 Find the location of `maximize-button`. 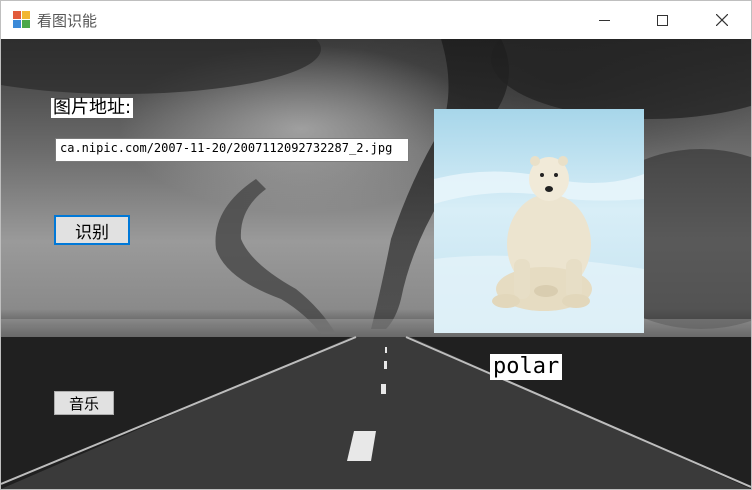

maximize-button is located at coordinates (662, 20).